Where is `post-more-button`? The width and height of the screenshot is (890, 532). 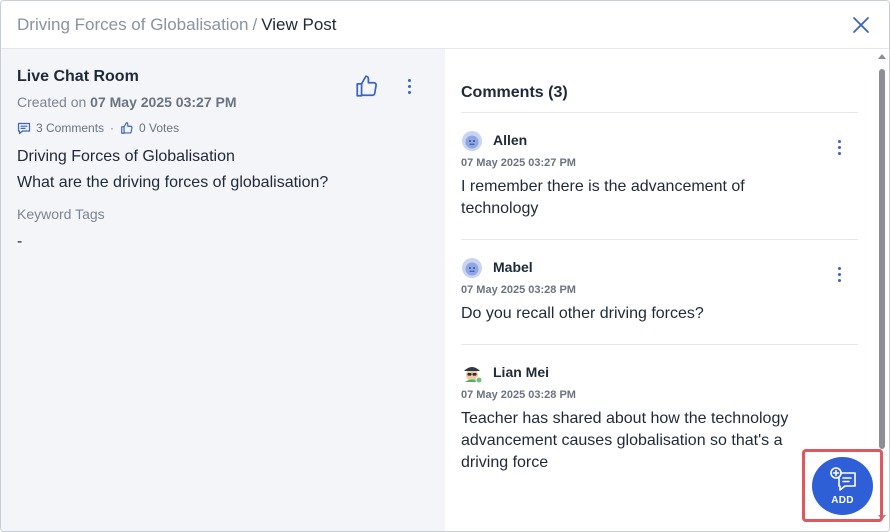 post-more-button is located at coordinates (409, 86).